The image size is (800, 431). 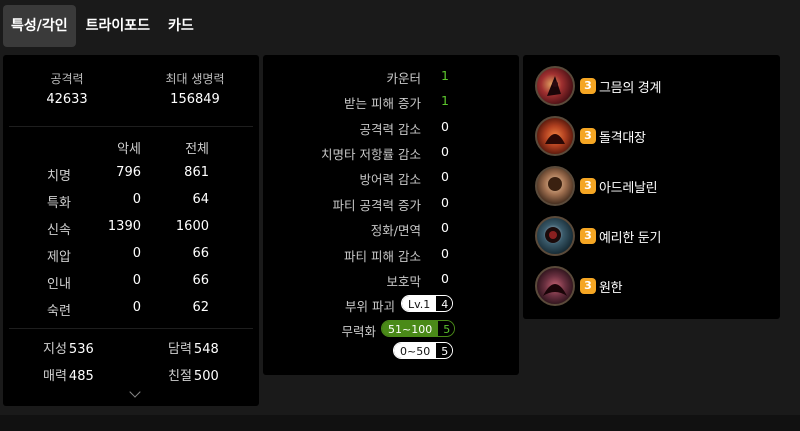 I want to click on stat-row: 숙련 0 62, so click(x=131, y=313).